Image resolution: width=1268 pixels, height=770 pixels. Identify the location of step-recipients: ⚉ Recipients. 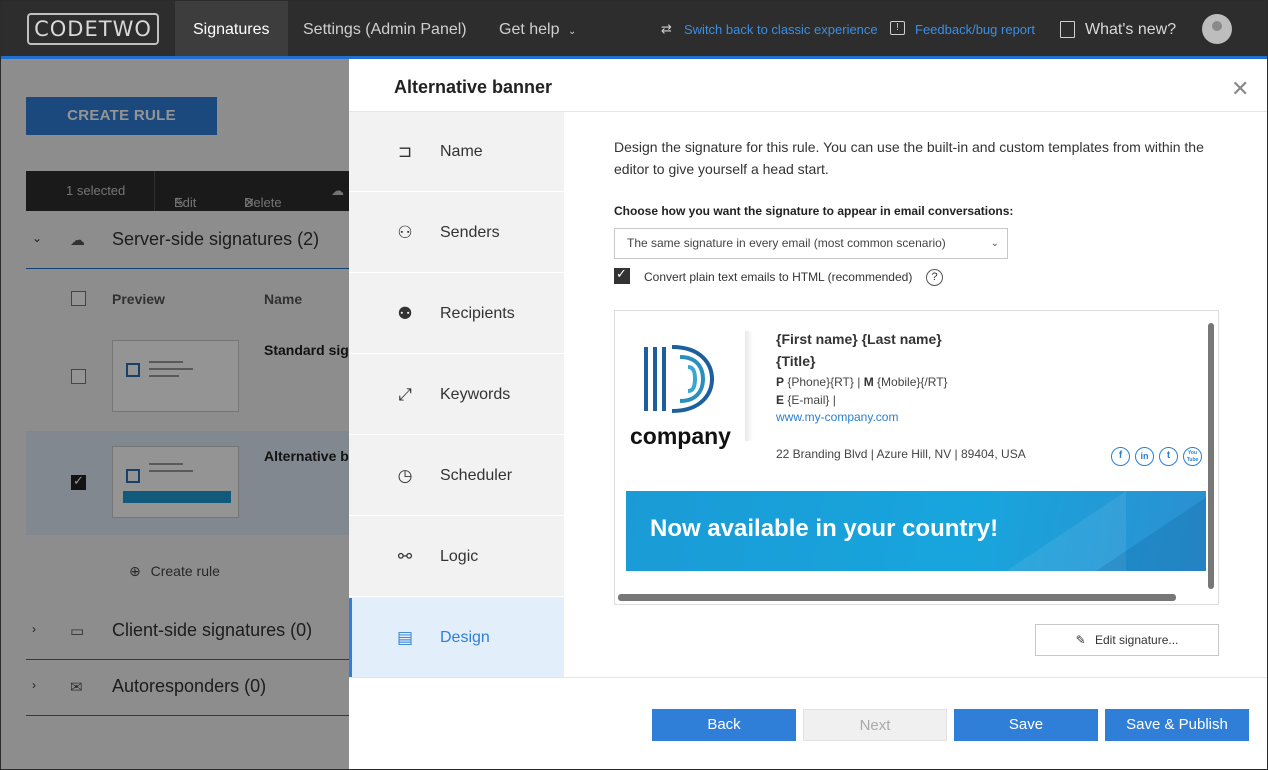
(456, 314).